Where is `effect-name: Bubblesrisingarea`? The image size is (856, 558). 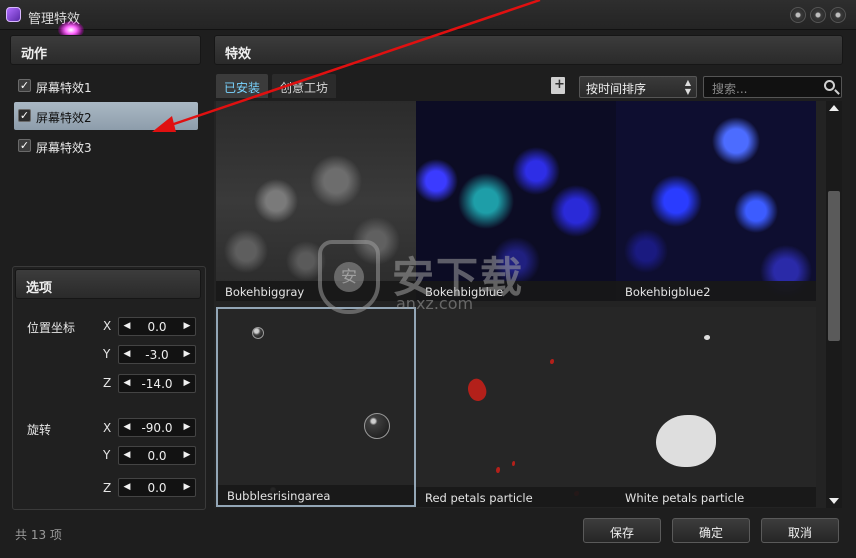 effect-name: Bubblesrisingarea is located at coordinates (316, 495).